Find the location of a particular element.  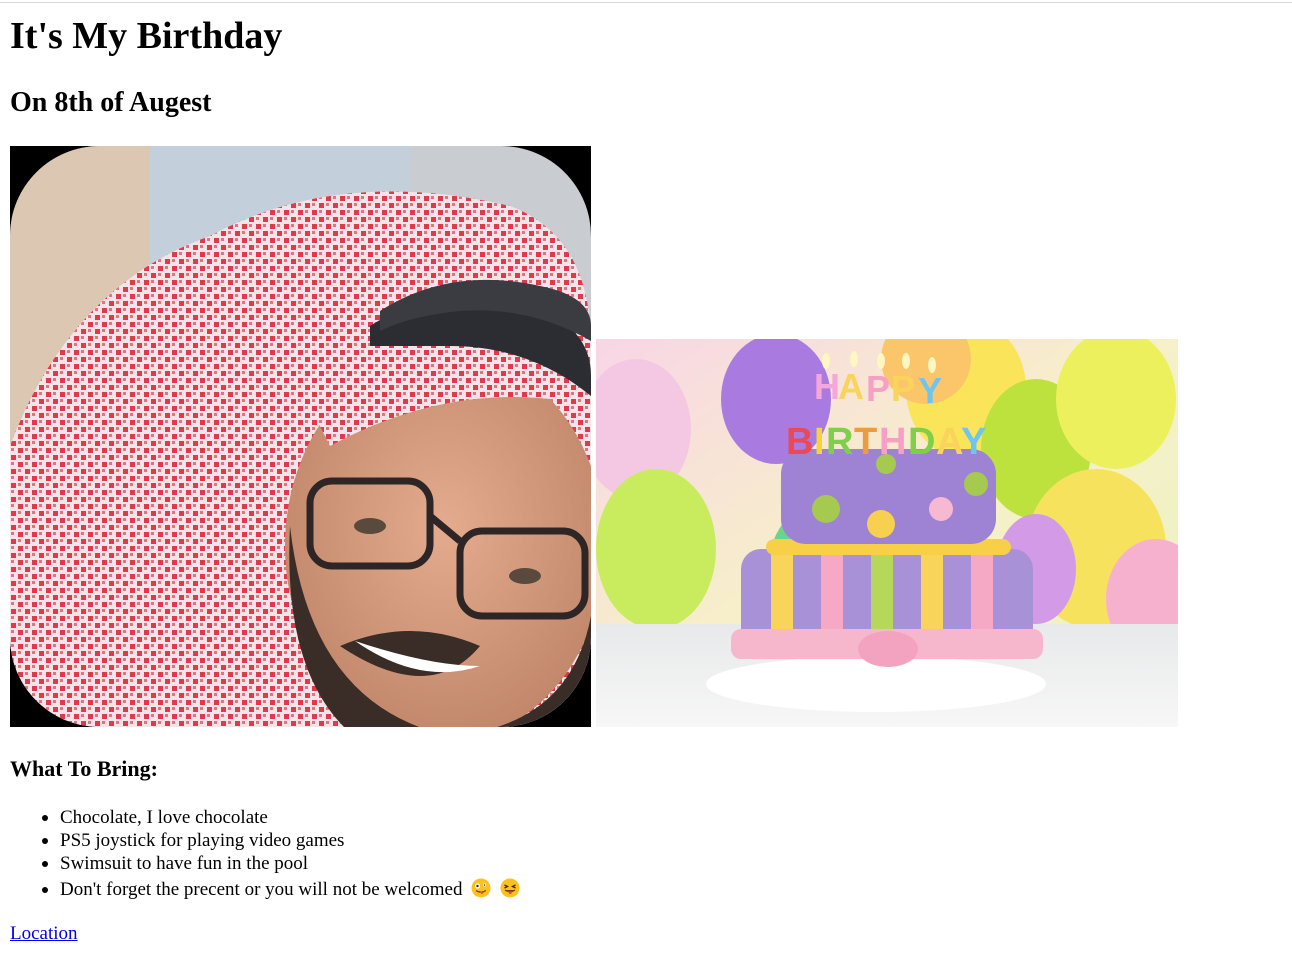

bring-heading: What To Bring: is located at coordinates (84, 768).